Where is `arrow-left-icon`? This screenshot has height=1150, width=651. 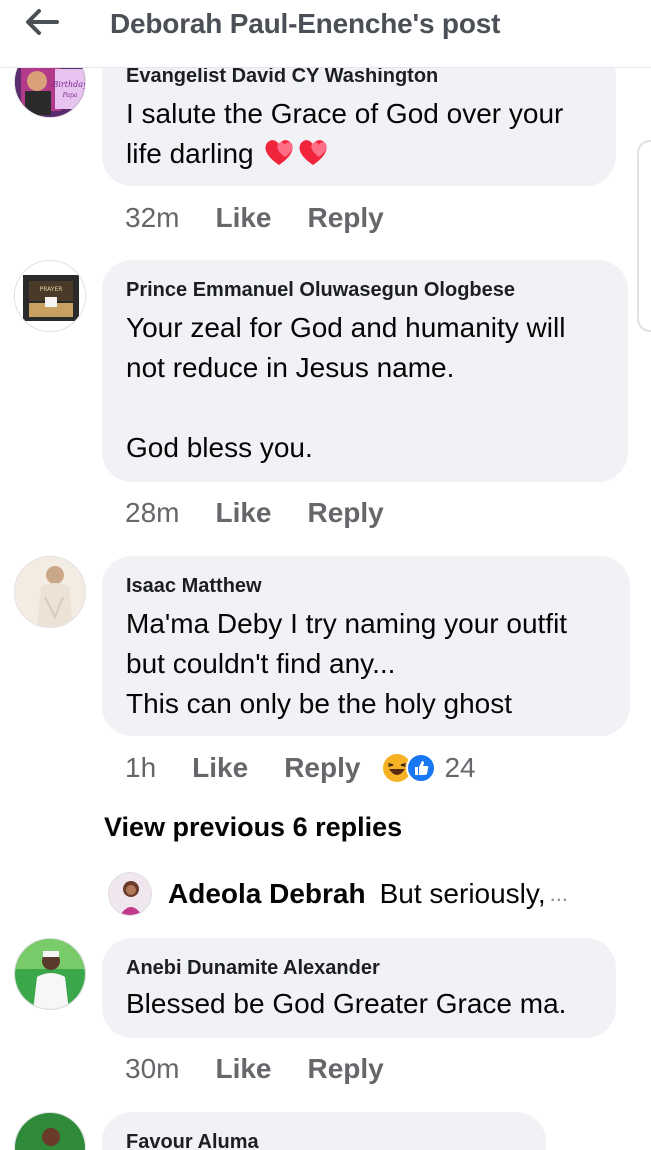
arrow-left-icon is located at coordinates (42, 22).